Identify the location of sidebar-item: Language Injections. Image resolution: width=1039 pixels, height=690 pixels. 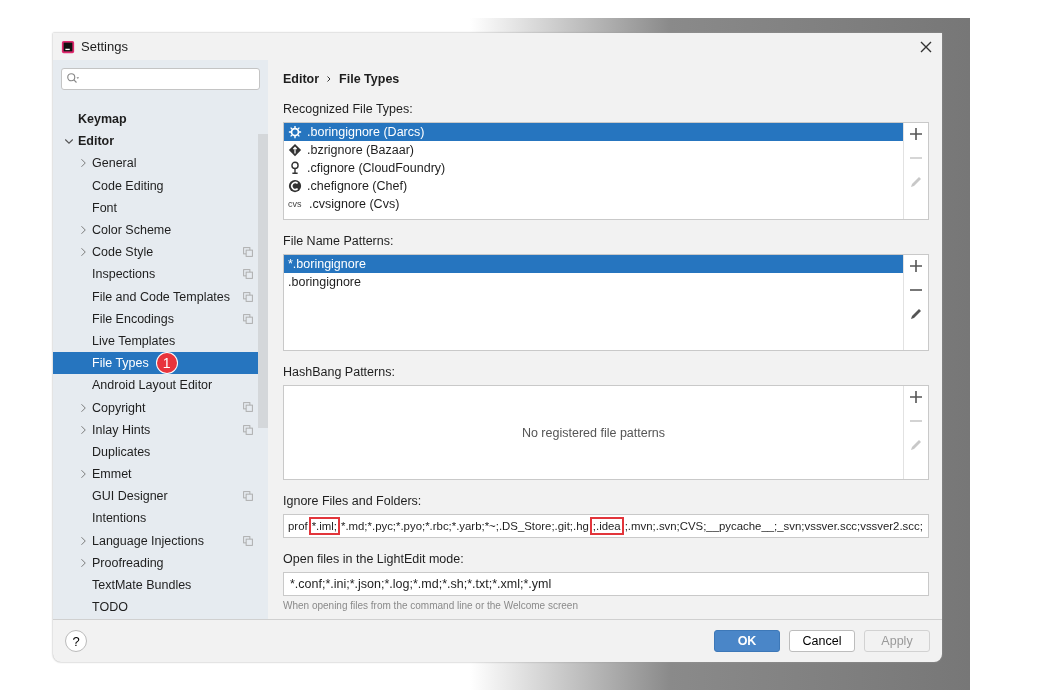
(155, 540).